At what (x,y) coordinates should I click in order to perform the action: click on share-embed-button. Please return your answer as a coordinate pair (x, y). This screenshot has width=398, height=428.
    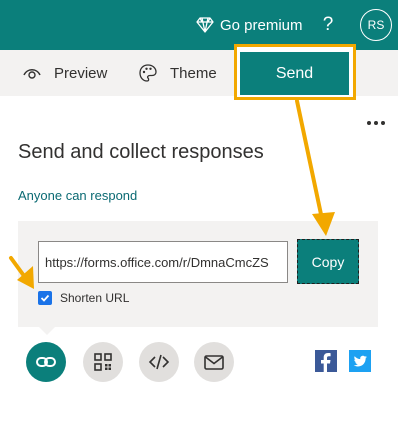
    Looking at the image, I should click on (159, 362).